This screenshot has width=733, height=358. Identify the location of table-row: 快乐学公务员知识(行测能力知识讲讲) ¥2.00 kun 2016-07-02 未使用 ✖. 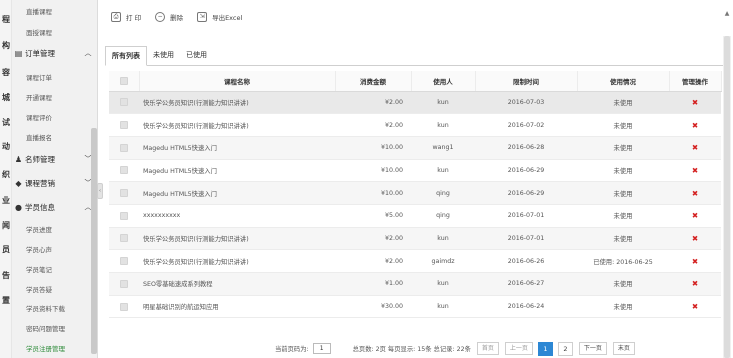
(415, 125).